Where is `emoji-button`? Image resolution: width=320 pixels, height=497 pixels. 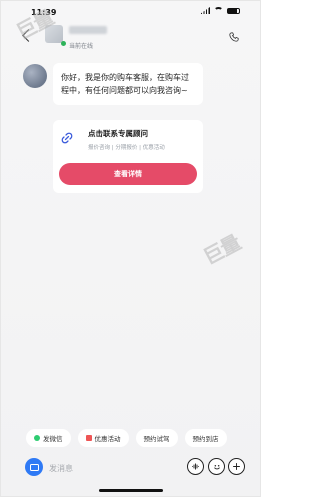 emoji-button is located at coordinates (216, 466).